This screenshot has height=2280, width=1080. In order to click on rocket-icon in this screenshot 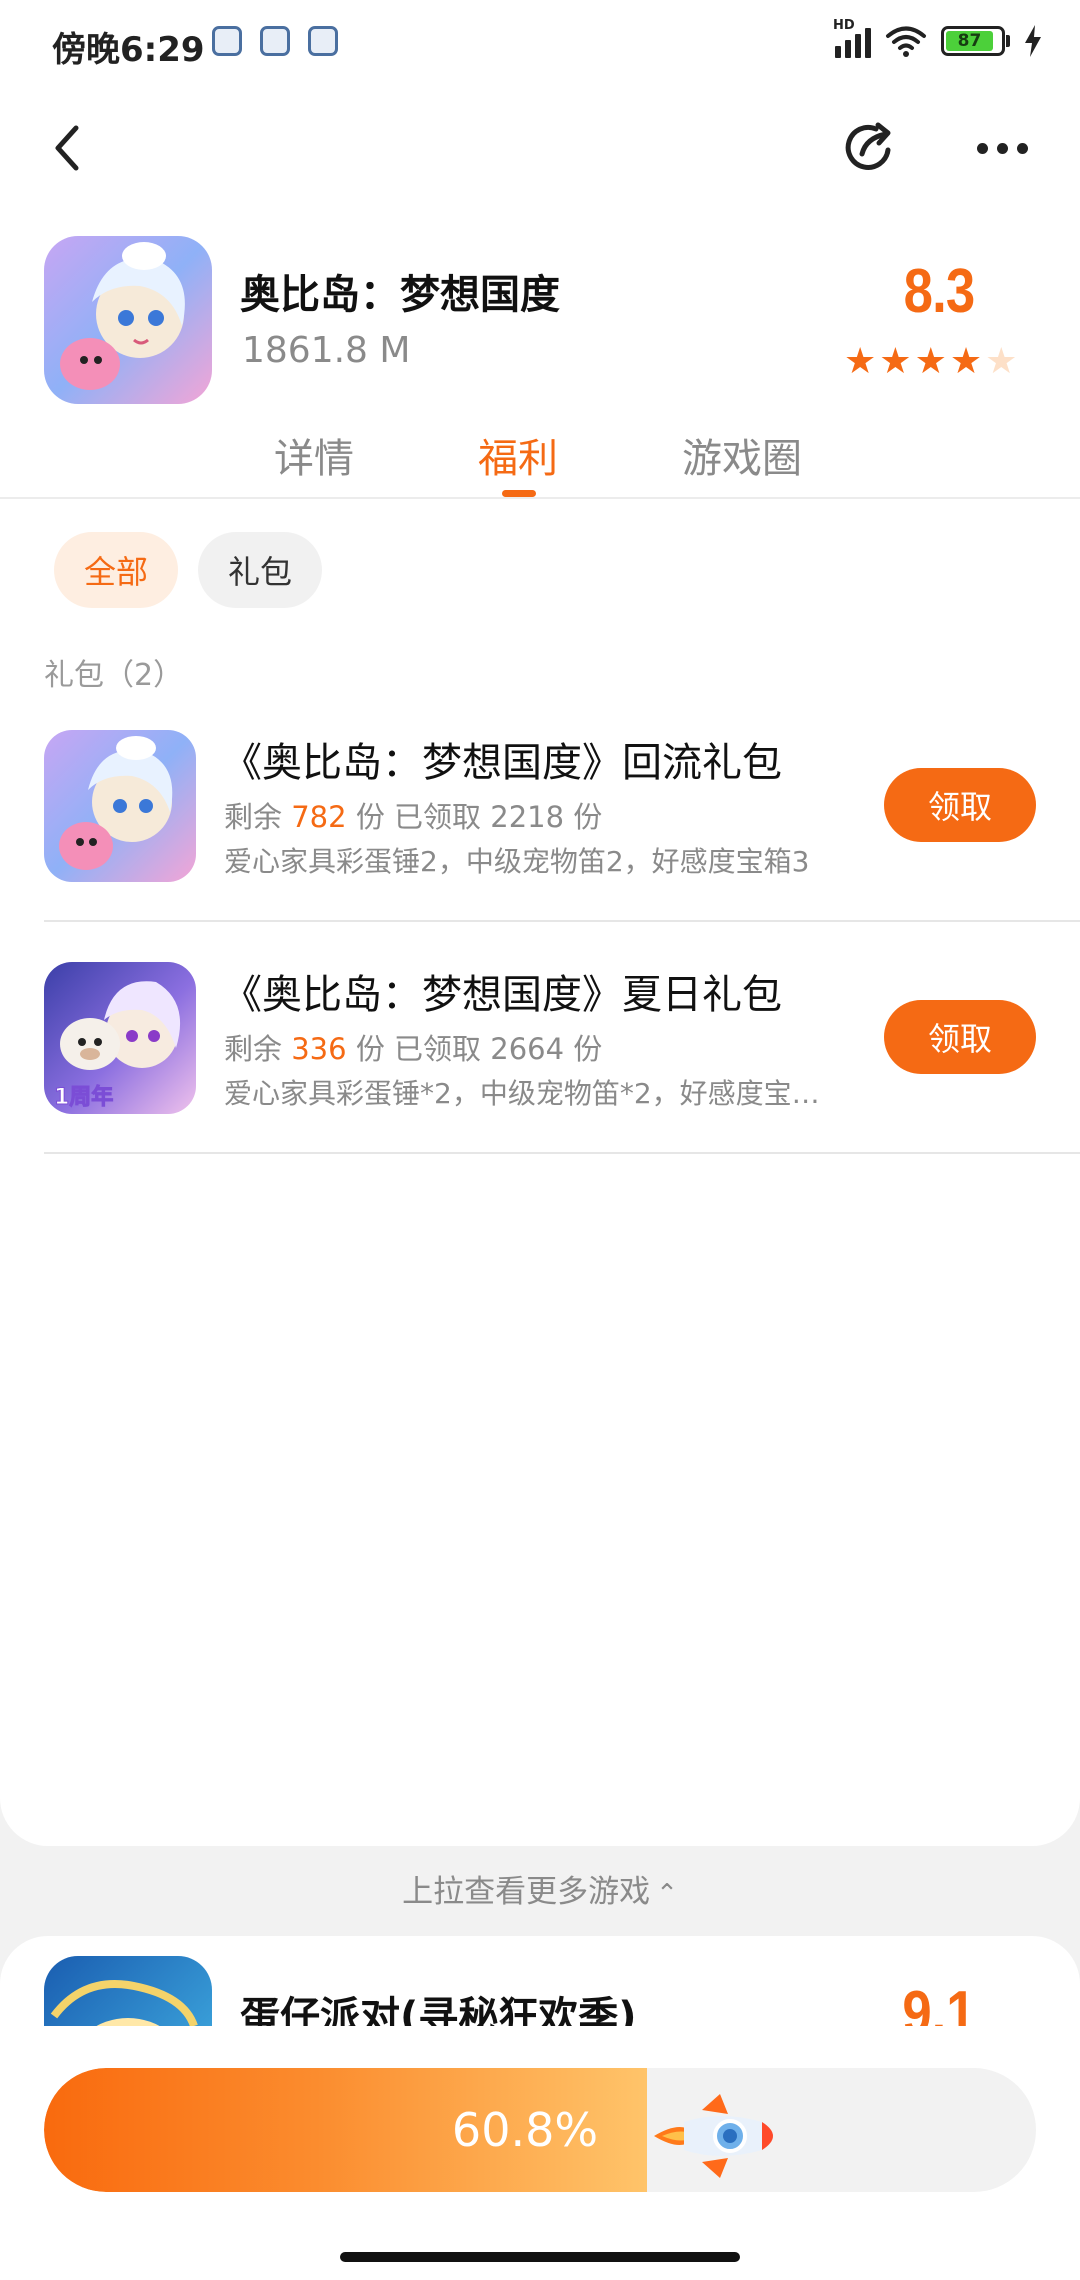, I will do `click(713, 2136)`.